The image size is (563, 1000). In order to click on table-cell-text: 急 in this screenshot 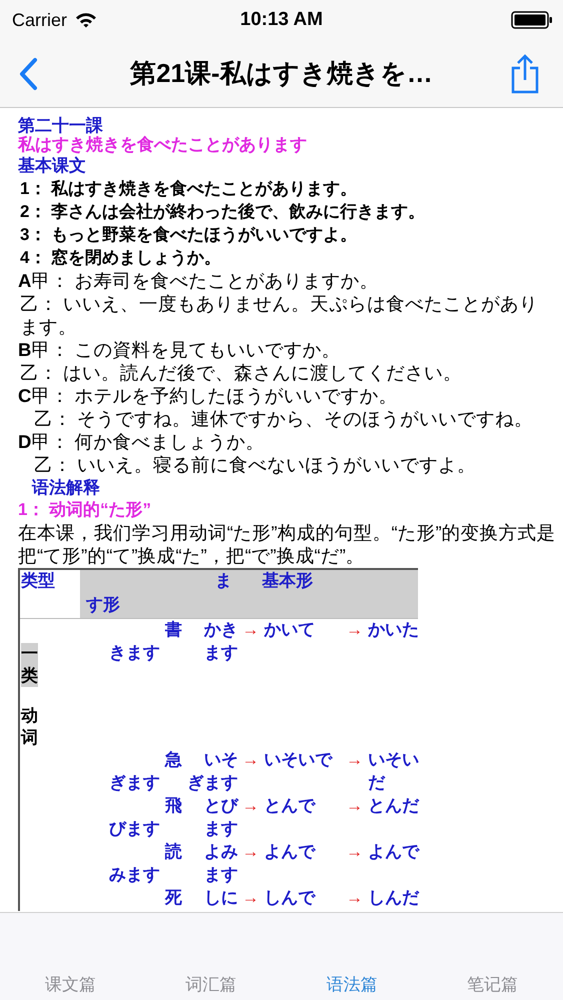, I will do `click(173, 760)`.